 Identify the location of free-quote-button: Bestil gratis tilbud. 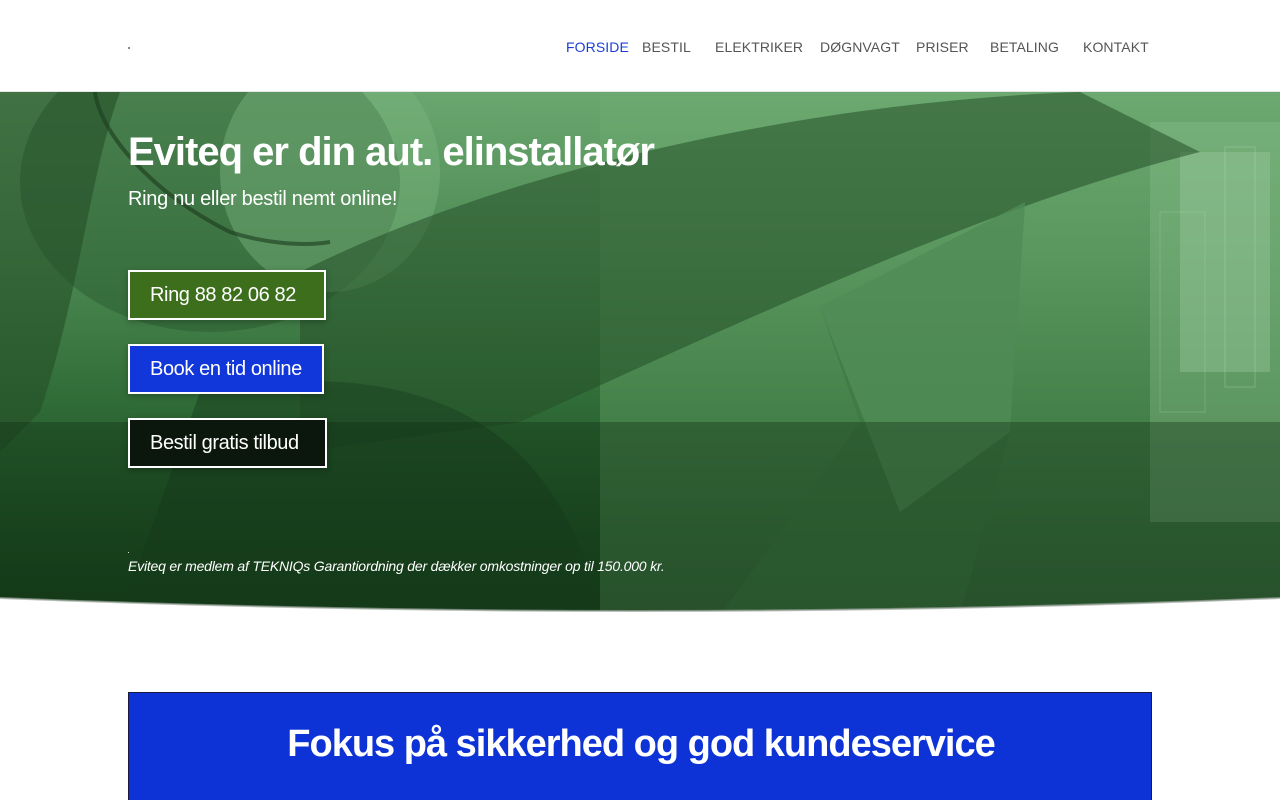
(227, 443).